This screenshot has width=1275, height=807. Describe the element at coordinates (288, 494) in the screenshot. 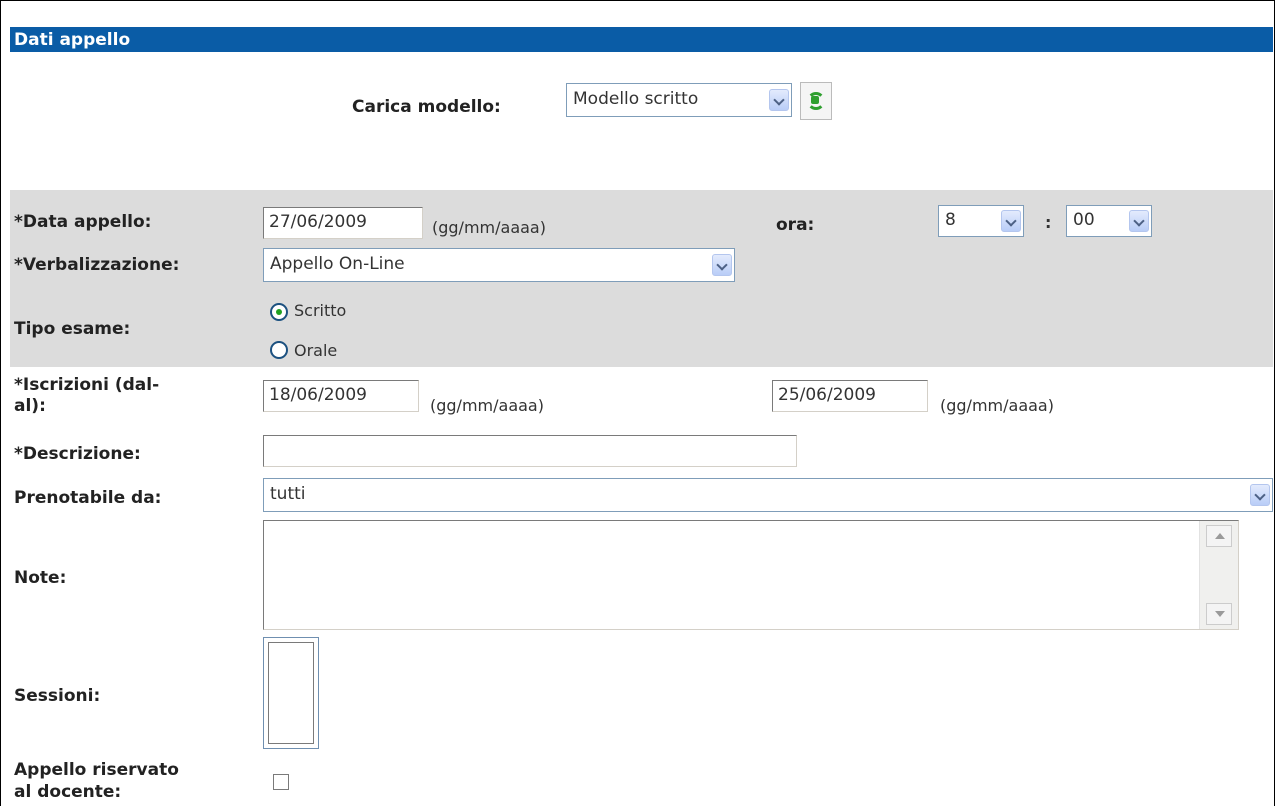

I see `prenotabile-value: tutti` at that location.